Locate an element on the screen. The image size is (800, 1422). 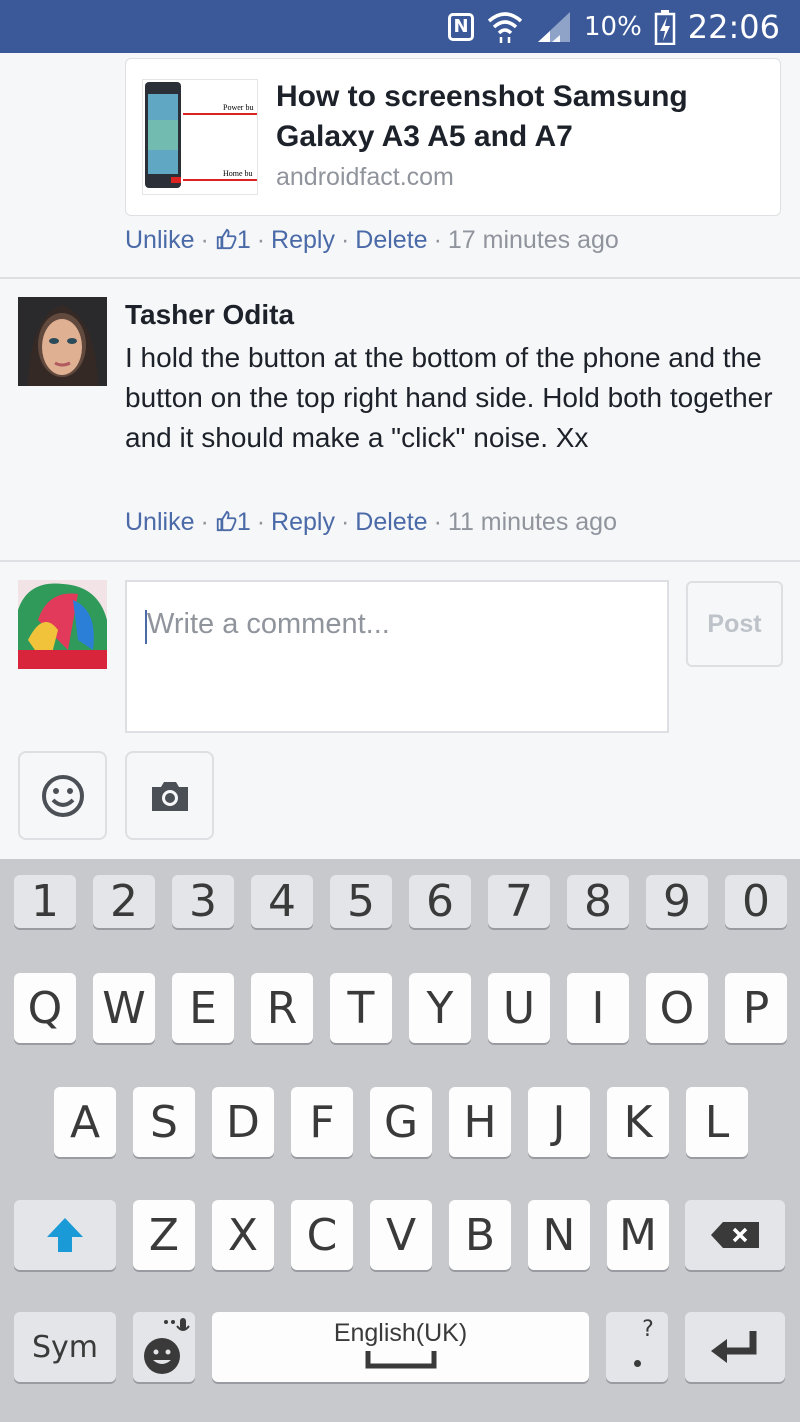
comment-actions-2: Unlike · 1 · Reply · Delete · 11 minutes ago is located at coordinates (371, 522).